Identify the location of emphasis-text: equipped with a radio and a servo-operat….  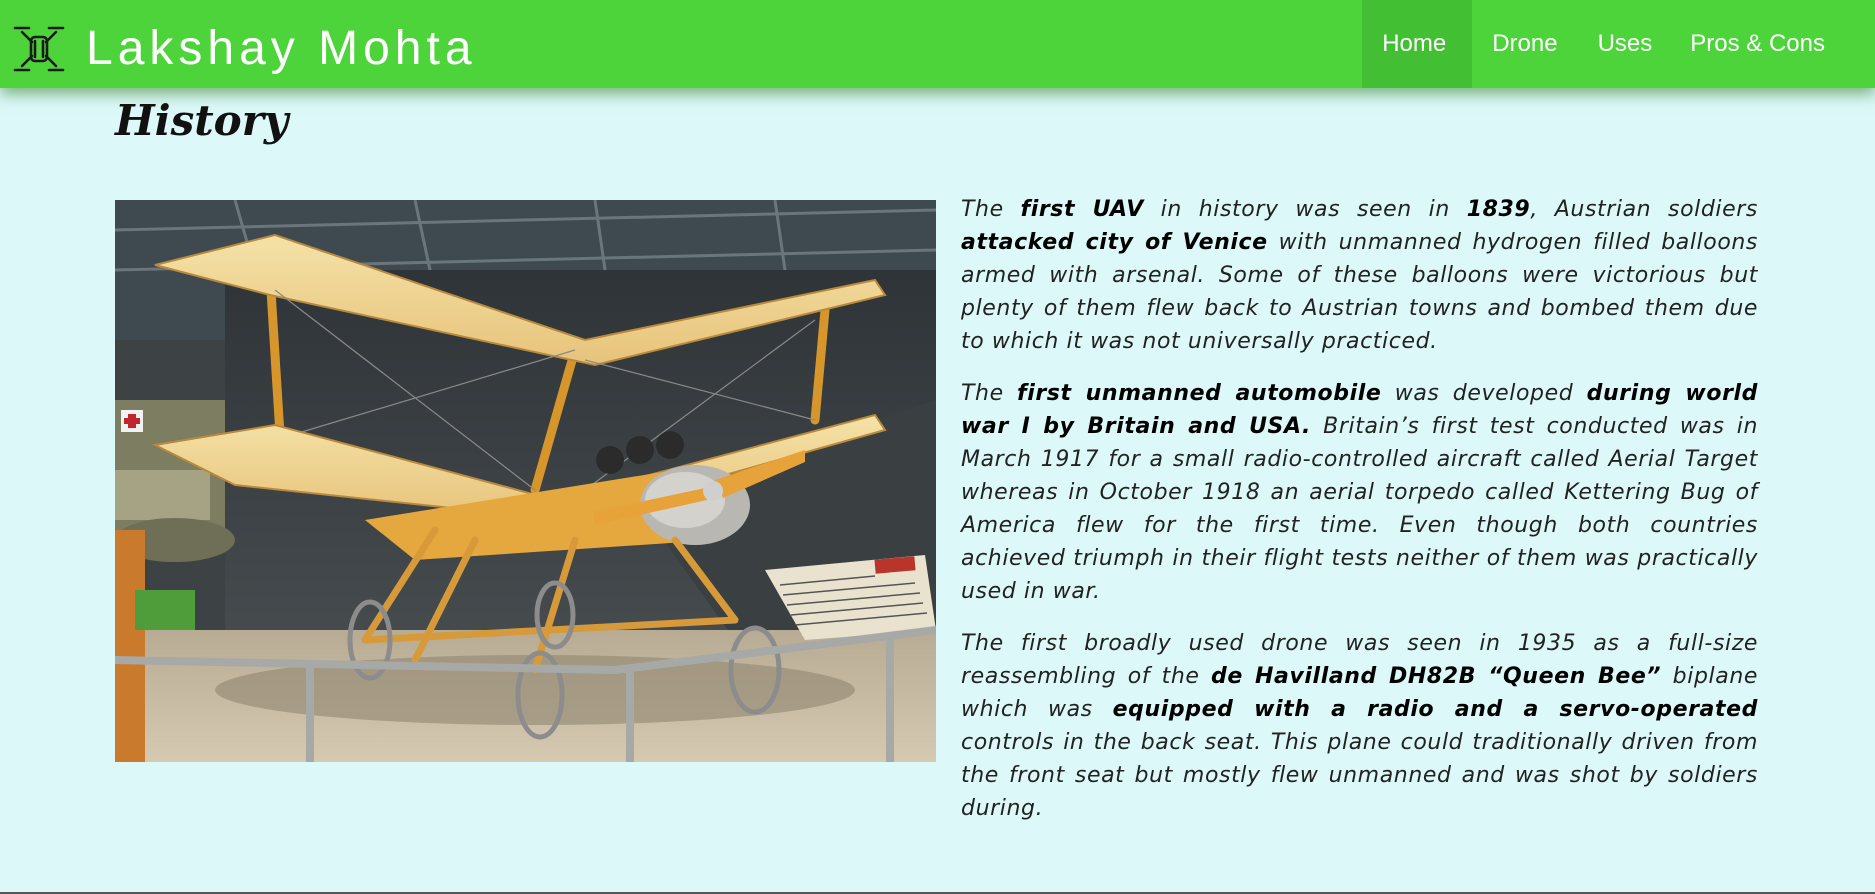
(1435, 709).